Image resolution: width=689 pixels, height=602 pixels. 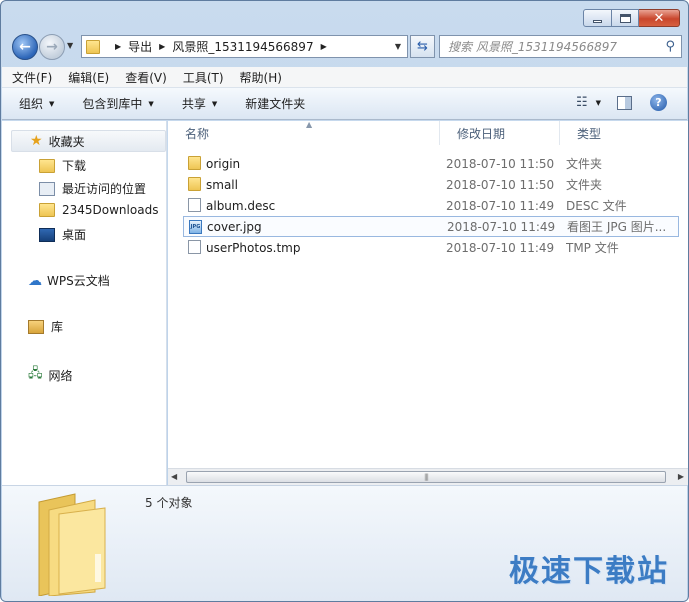 What do you see at coordinates (112, 104) in the screenshot?
I see `include-in-library-label: 包含到库中` at bounding box center [112, 104].